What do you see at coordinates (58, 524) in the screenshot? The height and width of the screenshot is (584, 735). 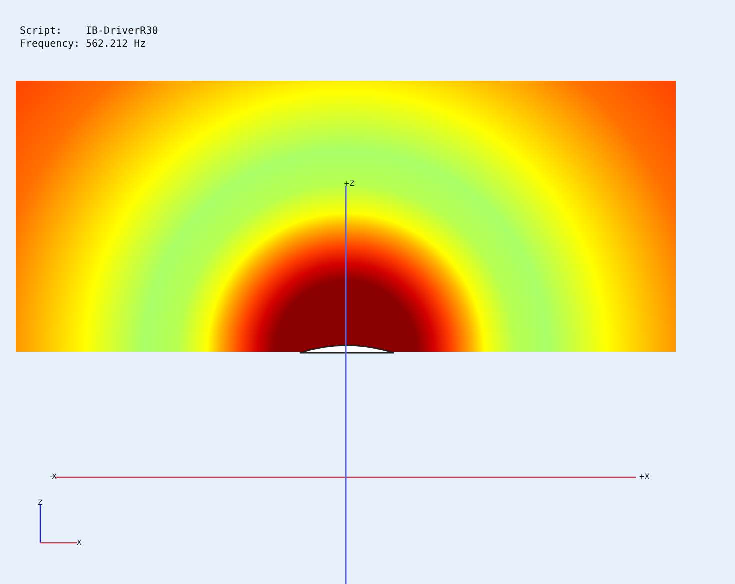 I see `axis-triad-drawing` at bounding box center [58, 524].